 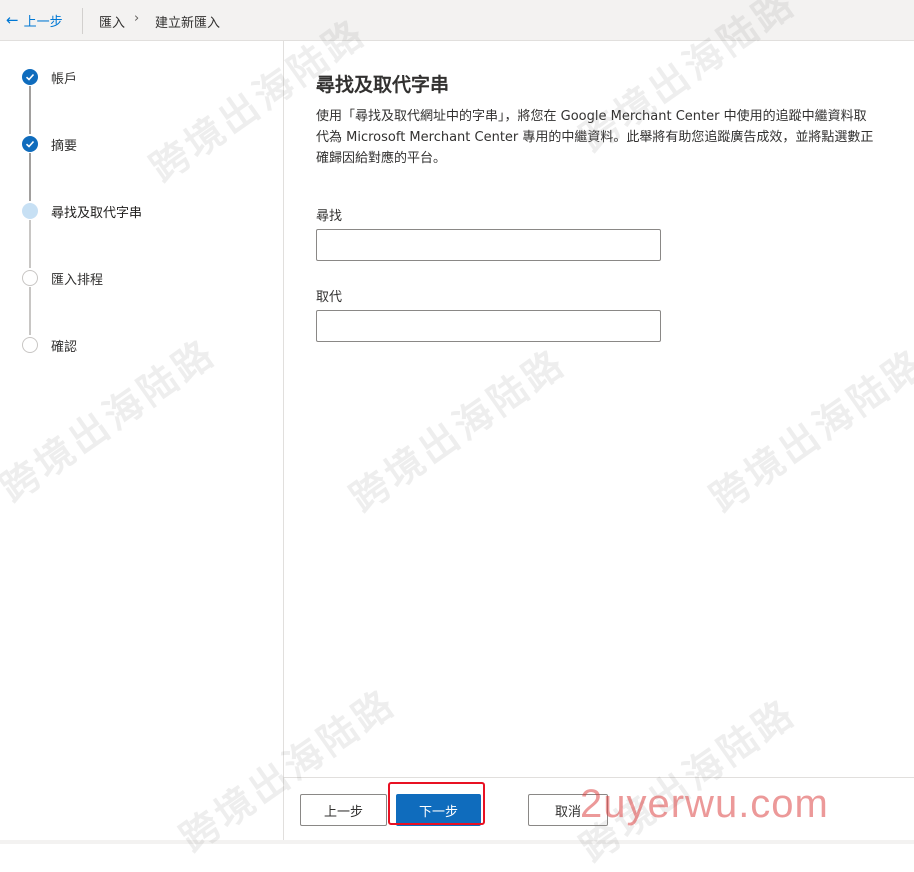 I want to click on next-button: 下一步, so click(x=438, y=810).